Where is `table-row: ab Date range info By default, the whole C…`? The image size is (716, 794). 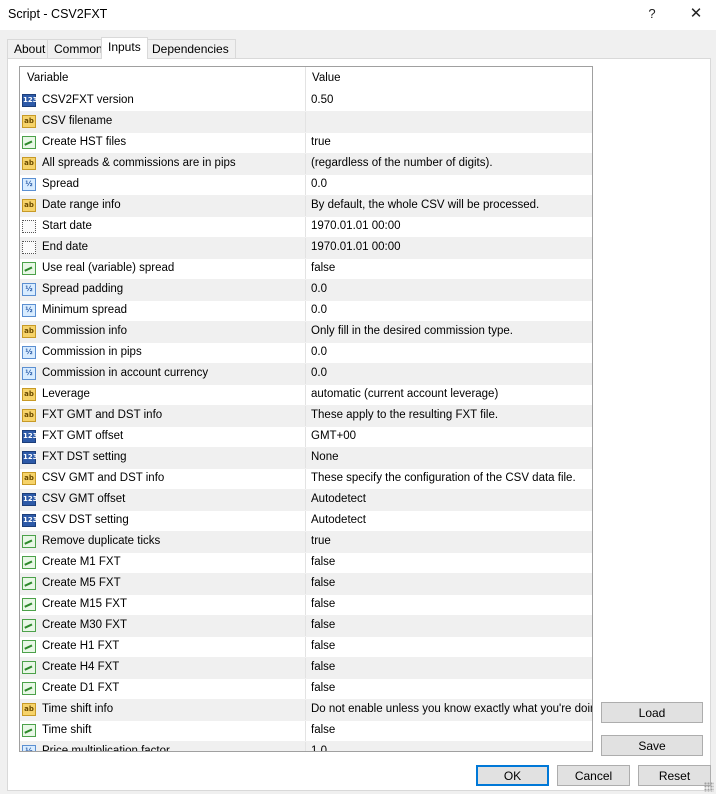
table-row: ab Date range info By default, the whole C… is located at coordinates (306, 206).